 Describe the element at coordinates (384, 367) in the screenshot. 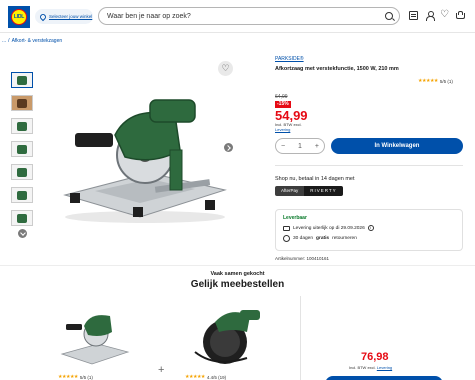

I see `bundle-delivery-link: Levering` at that location.